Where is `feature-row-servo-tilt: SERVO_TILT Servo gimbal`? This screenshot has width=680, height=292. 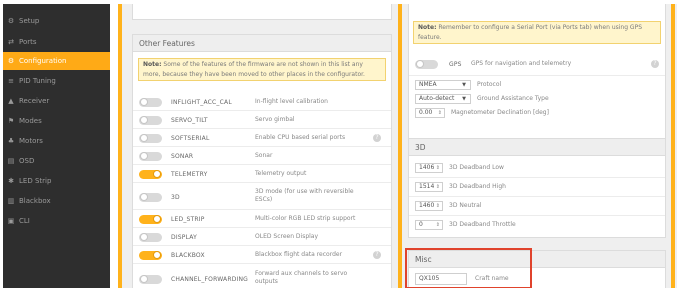
feature-row-servo-tilt: SERVO_TILT Servo gimbal is located at coordinates (264, 120).